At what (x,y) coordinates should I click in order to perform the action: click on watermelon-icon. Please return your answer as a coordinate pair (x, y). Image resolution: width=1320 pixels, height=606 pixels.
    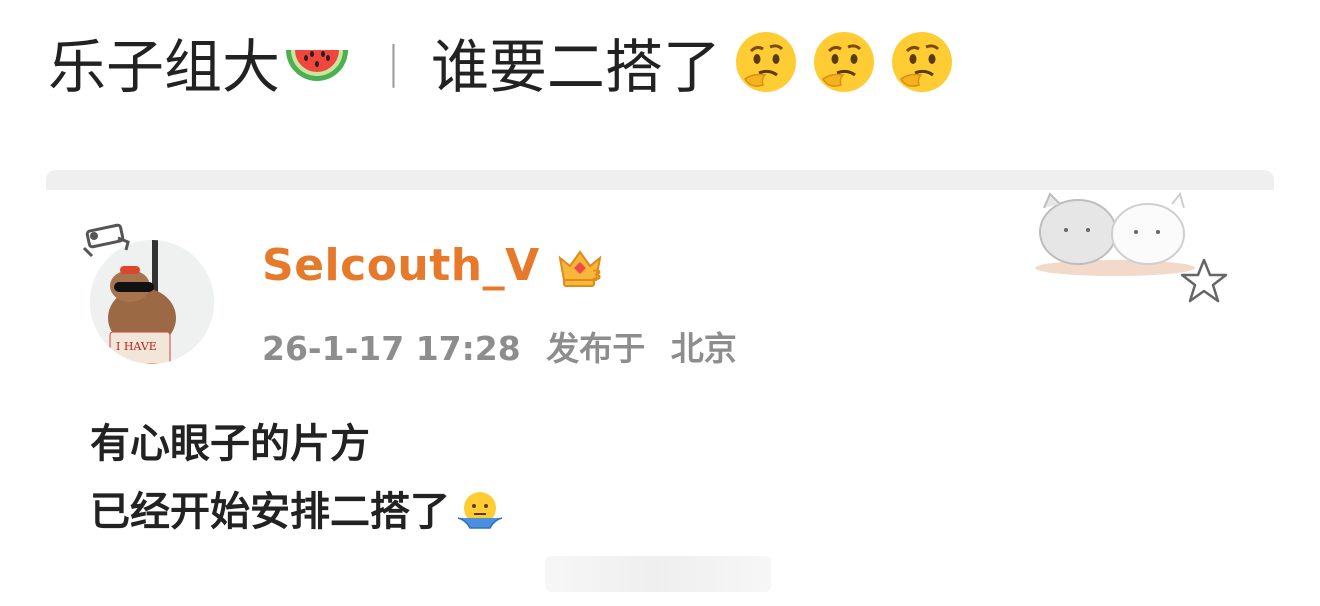
    Looking at the image, I should click on (317, 65).